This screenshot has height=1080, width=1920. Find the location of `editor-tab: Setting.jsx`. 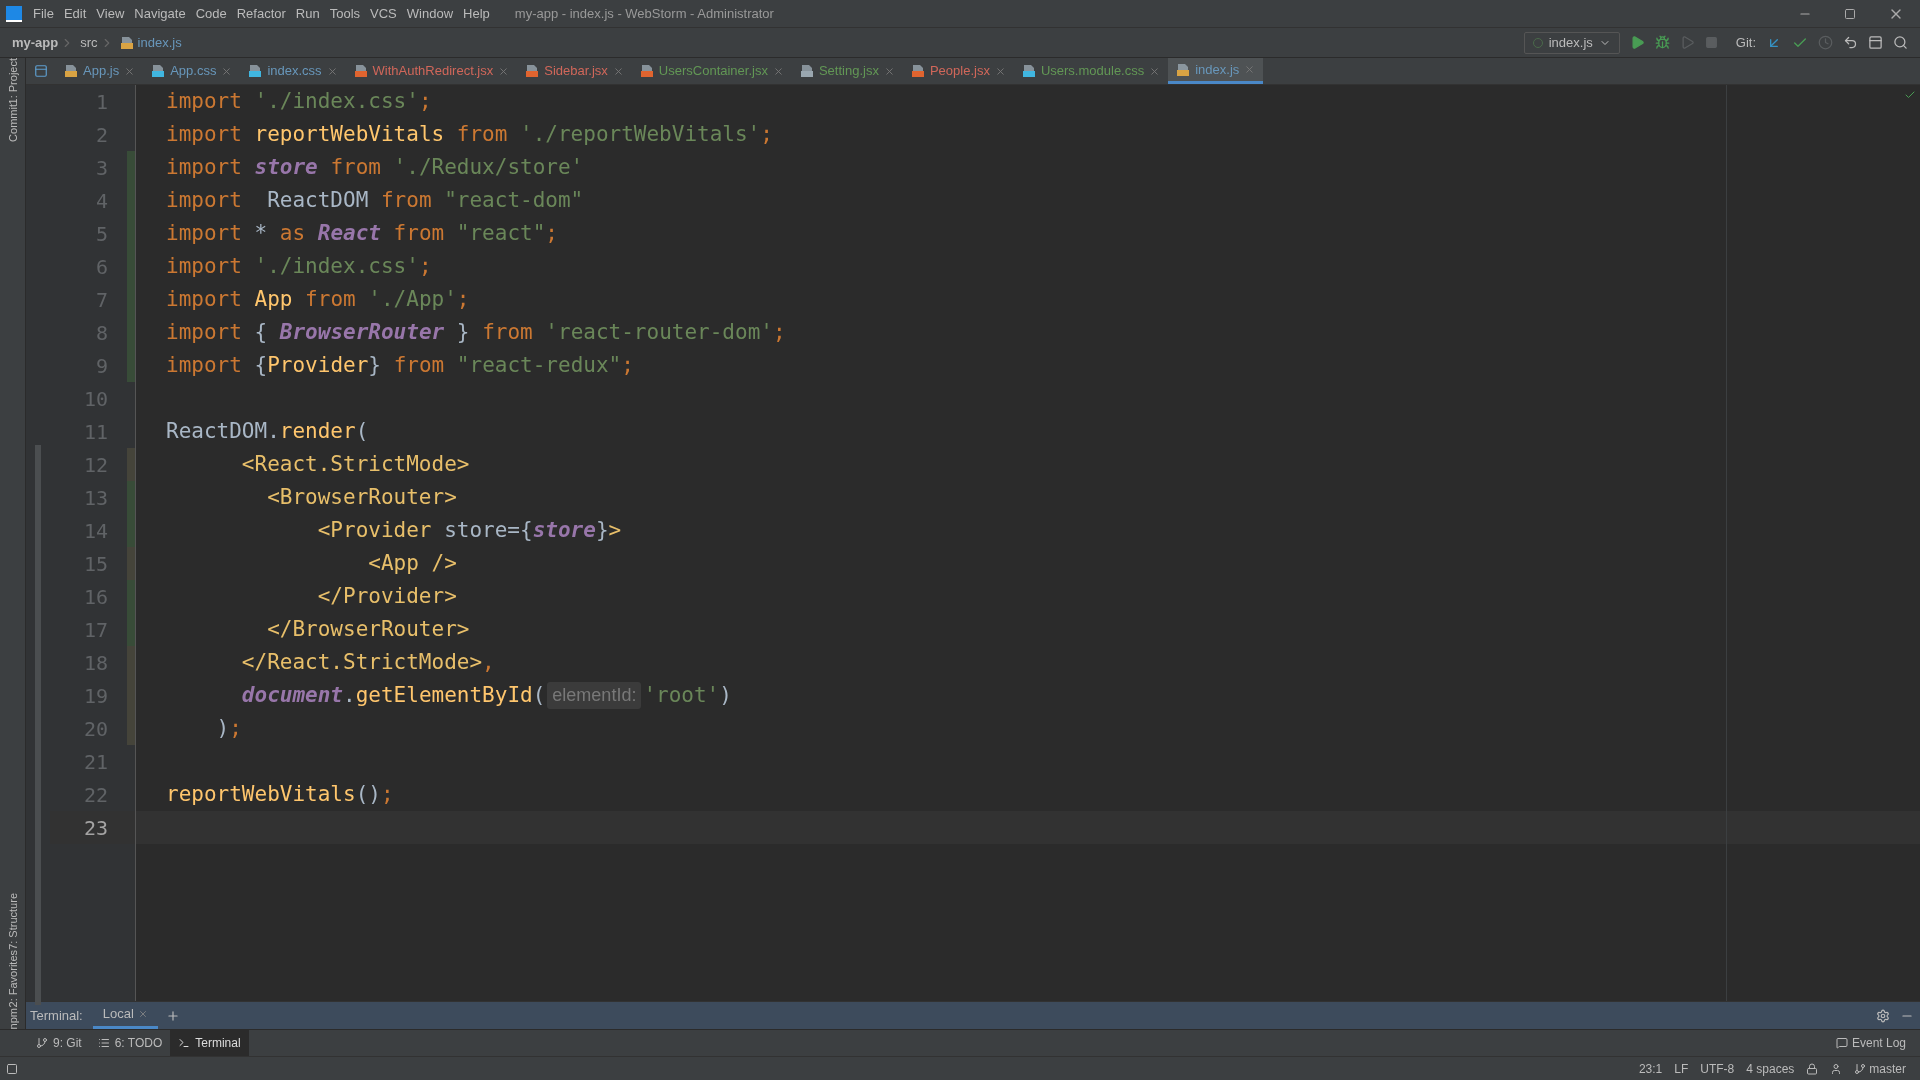

editor-tab: Setting.jsx is located at coordinates (847, 71).